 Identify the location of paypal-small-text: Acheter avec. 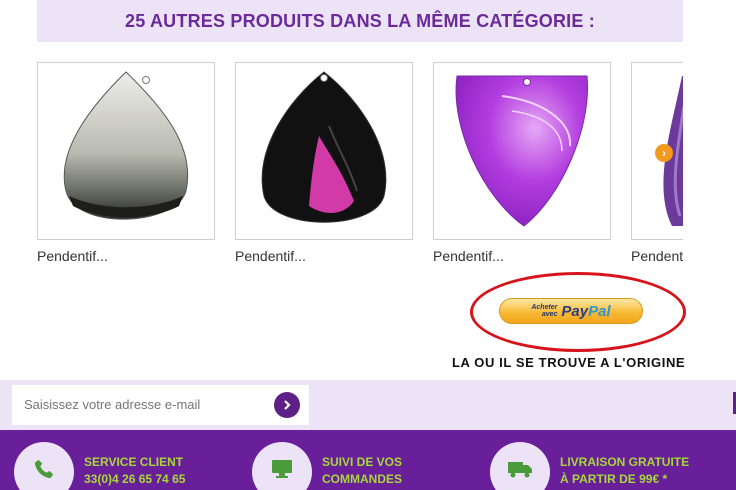
(544, 311).